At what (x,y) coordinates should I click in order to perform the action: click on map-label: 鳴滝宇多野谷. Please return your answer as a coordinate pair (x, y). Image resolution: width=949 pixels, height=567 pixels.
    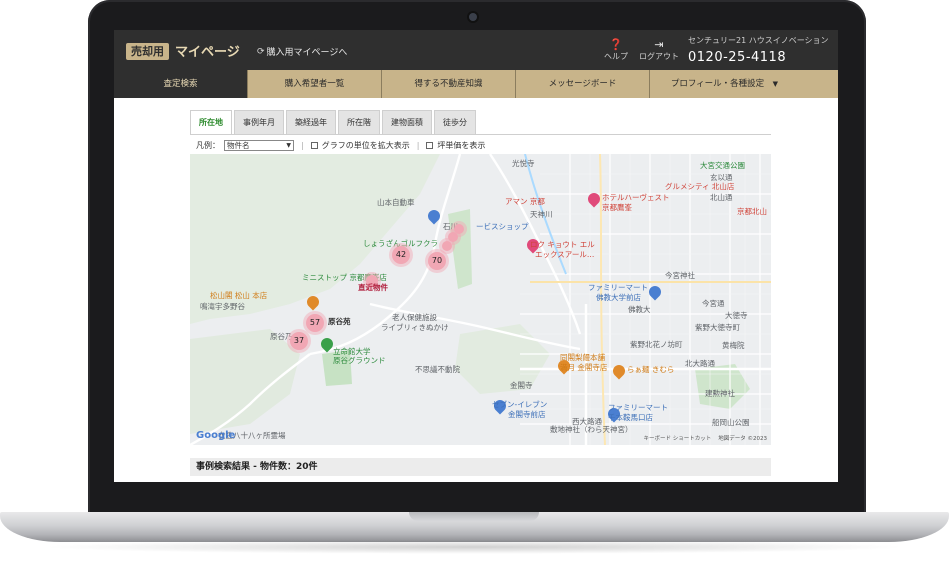
    Looking at the image, I should click on (222, 306).